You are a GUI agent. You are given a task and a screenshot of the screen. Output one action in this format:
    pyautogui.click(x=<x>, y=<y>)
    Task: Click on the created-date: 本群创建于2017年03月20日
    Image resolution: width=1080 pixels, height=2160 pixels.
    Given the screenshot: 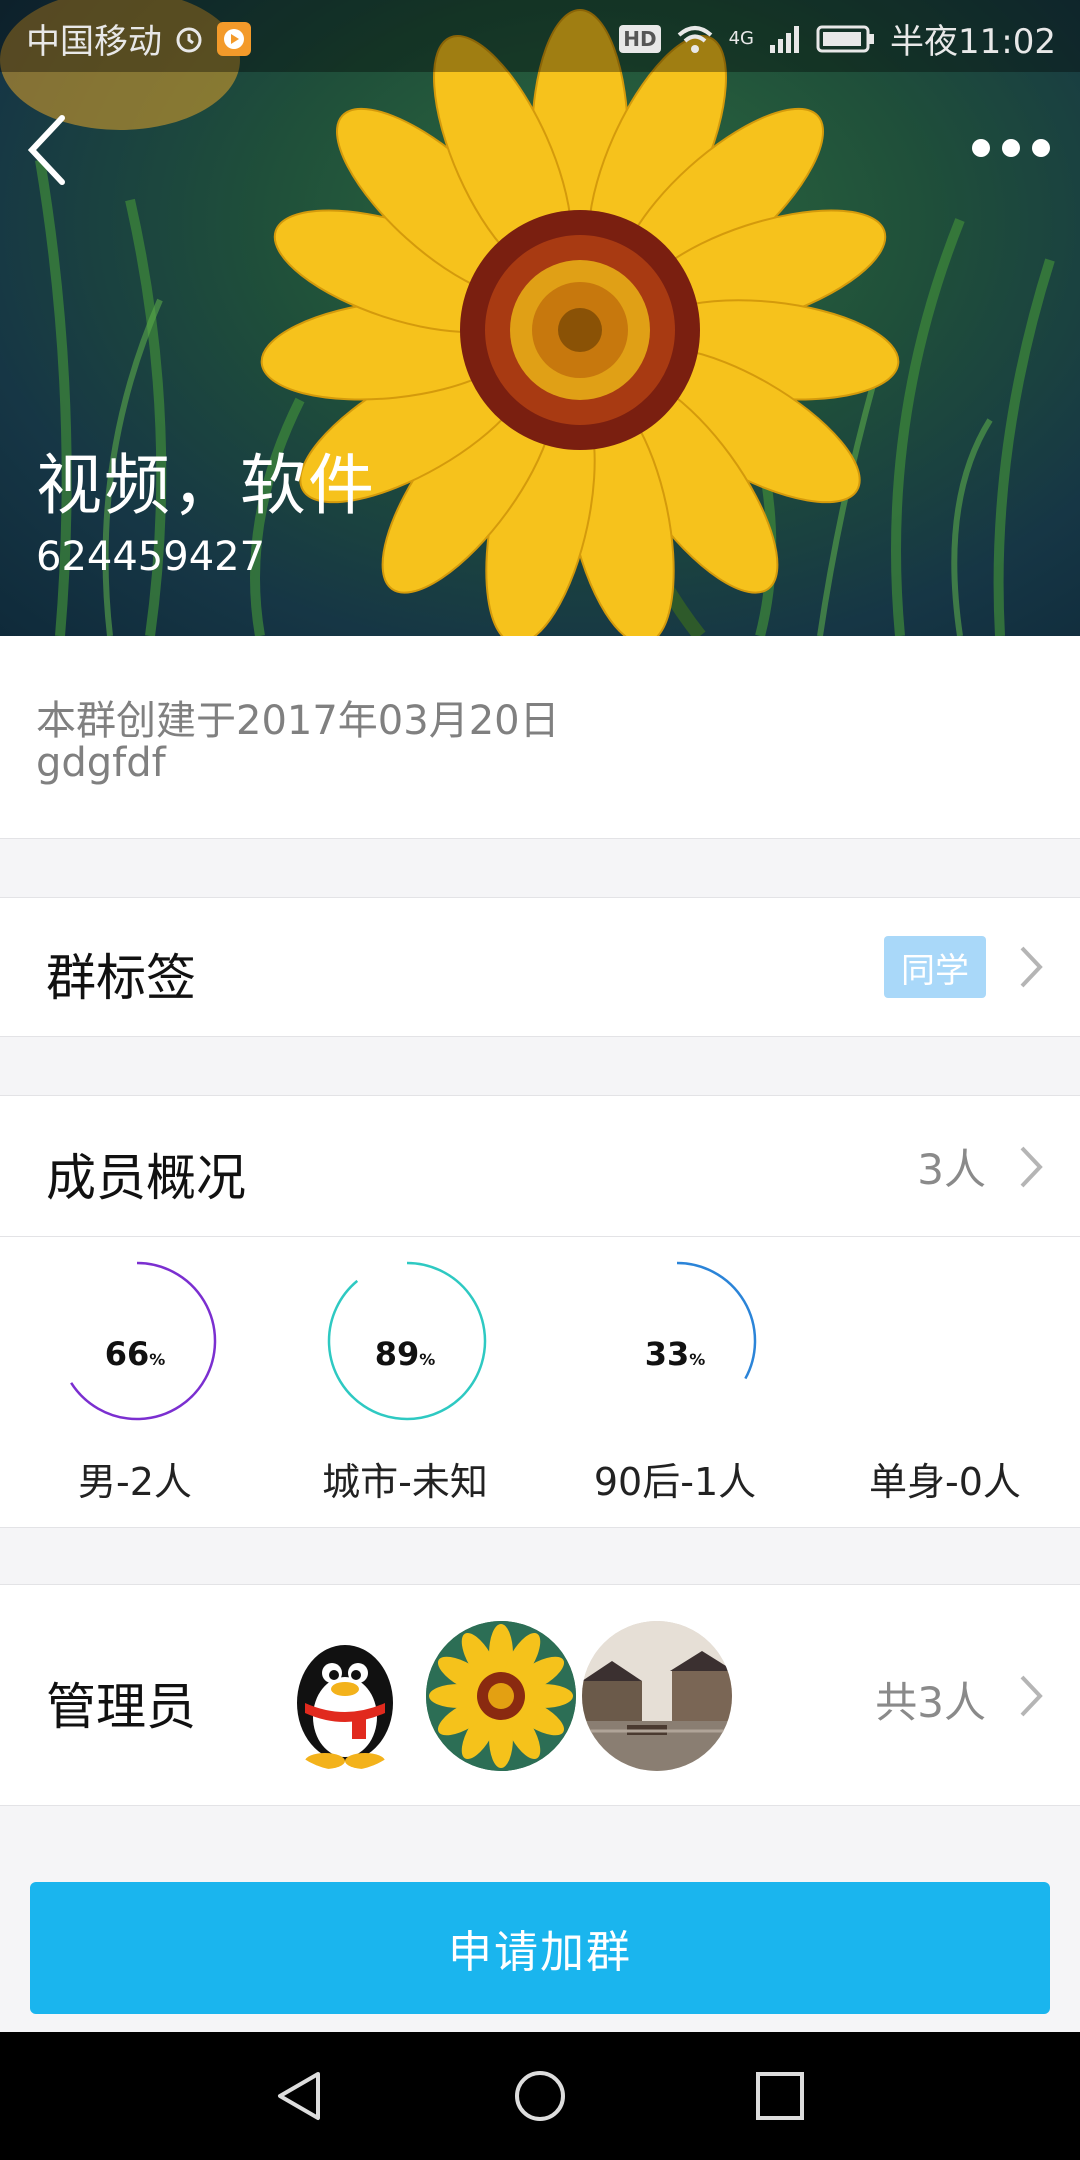 What is the action you would take?
    pyautogui.click(x=298, y=721)
    